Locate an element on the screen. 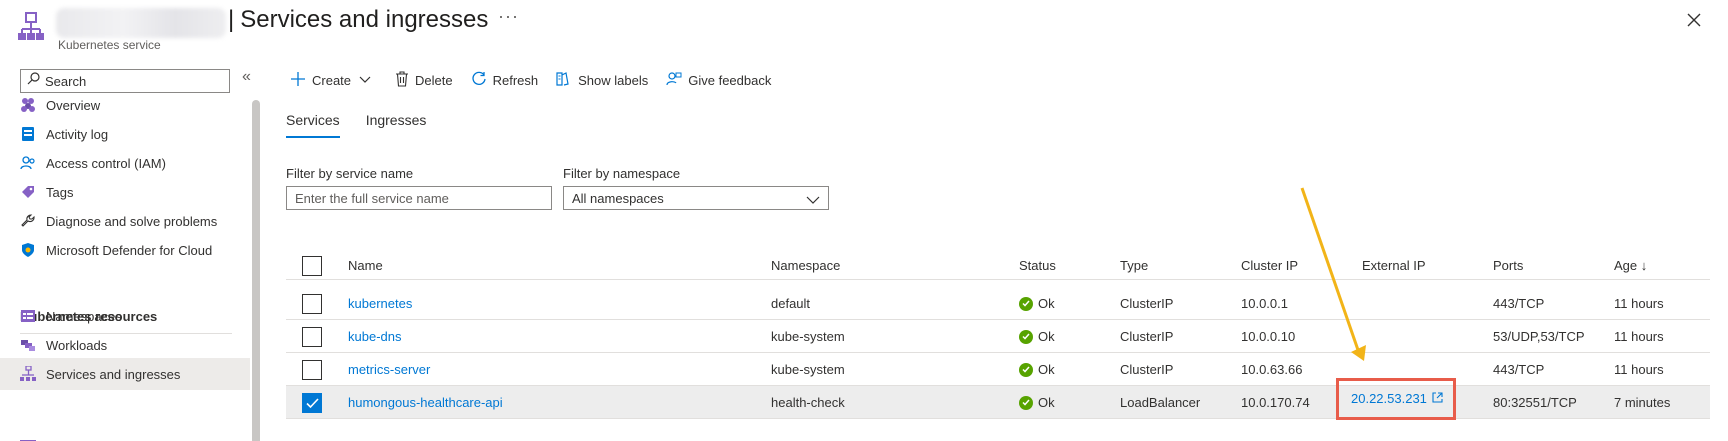 The width and height of the screenshot is (1728, 441). show-labels-button: Show labels is located at coordinates (602, 80).